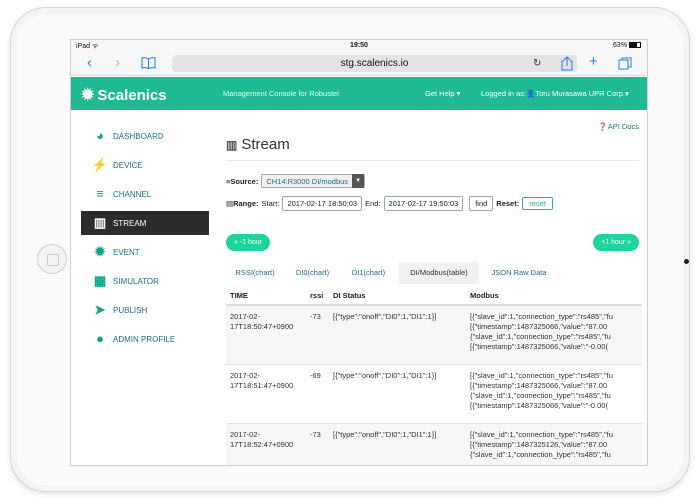  I want to click on battery-icon, so click(635, 45).